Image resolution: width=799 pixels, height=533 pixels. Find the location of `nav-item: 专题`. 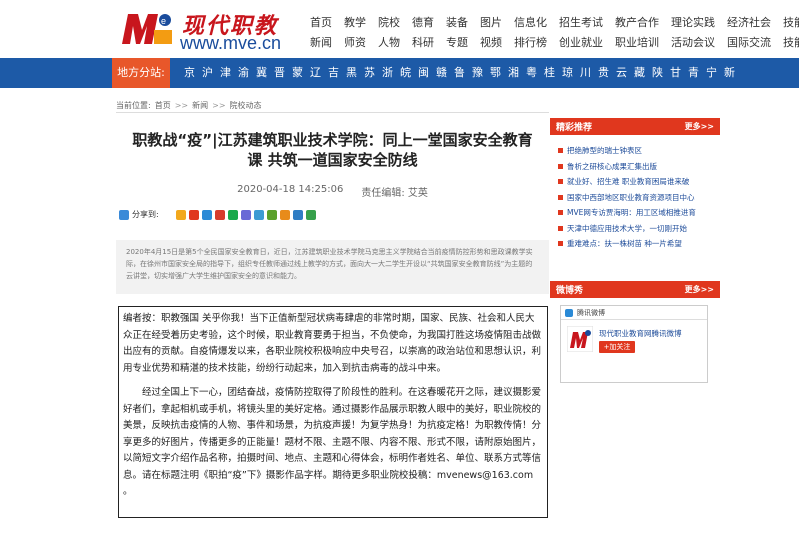

nav-item: 专题 is located at coordinates (457, 43).